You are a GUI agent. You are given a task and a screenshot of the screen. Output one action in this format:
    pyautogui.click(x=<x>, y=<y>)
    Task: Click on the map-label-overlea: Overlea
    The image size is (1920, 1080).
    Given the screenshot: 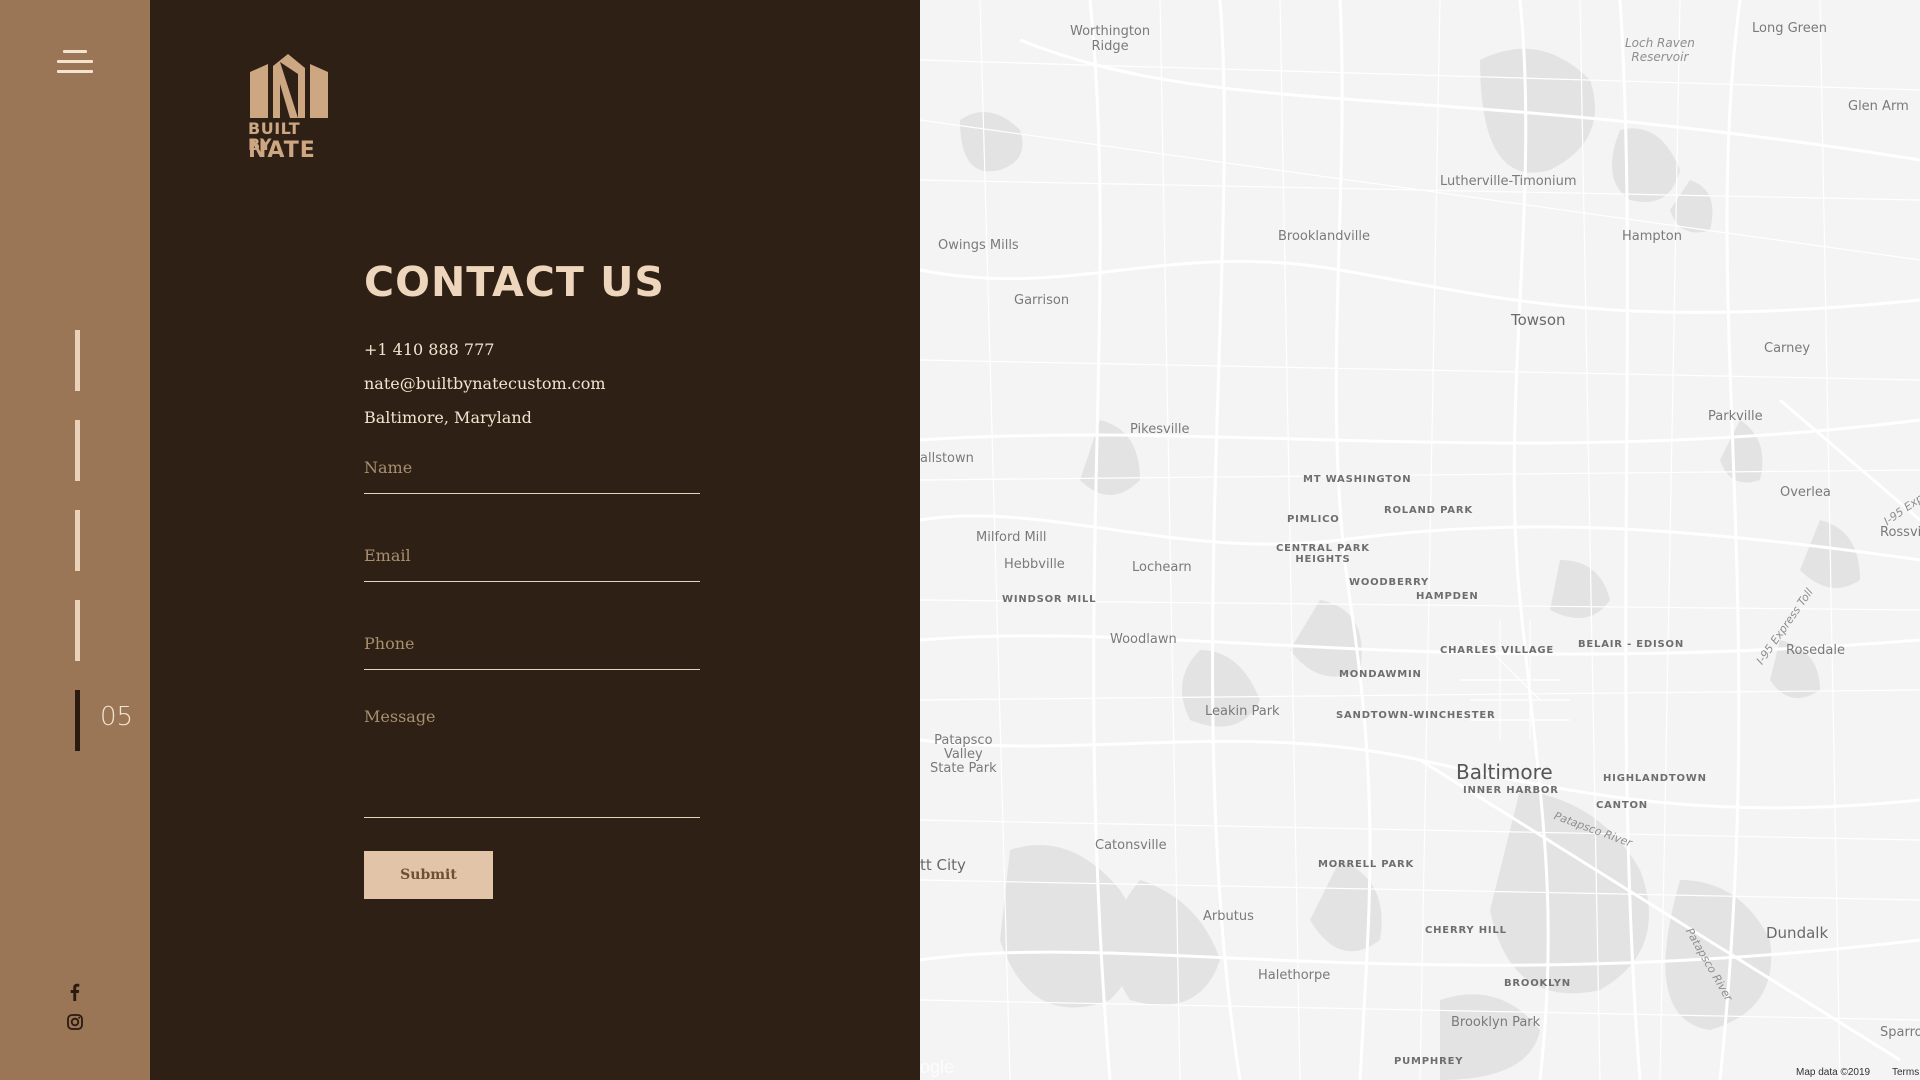 What is the action you would take?
    pyautogui.click(x=1805, y=492)
    